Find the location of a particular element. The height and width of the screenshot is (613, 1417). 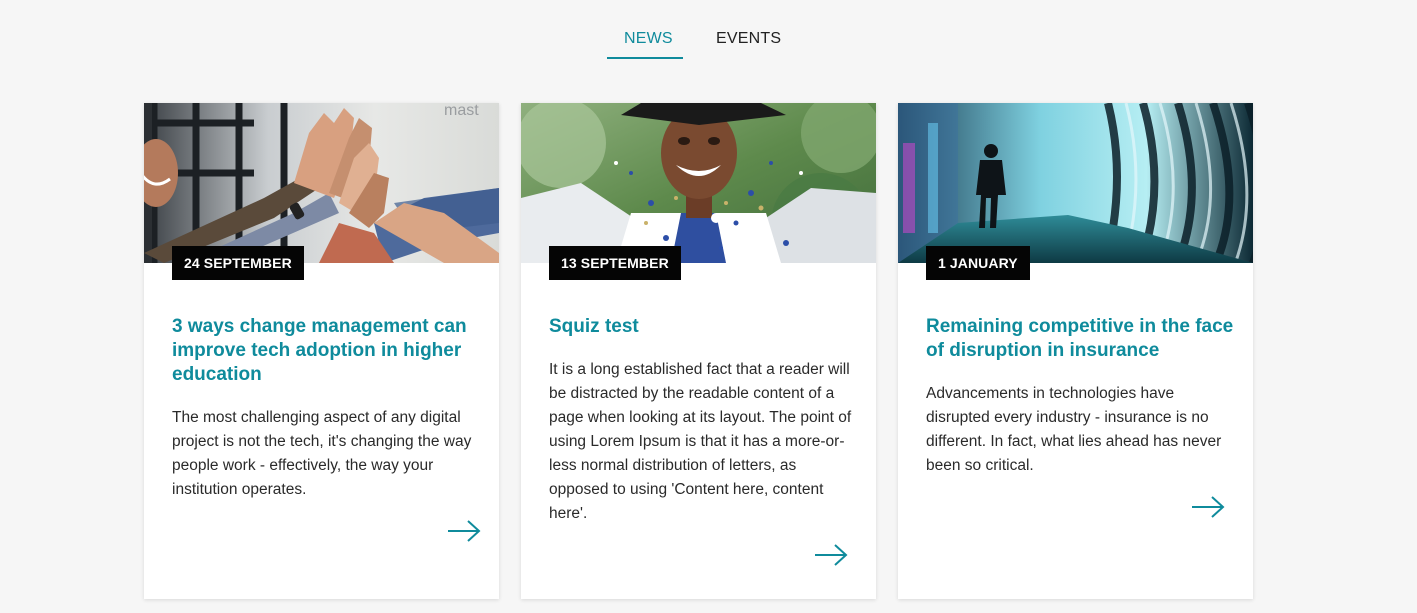

active-tab-indicator is located at coordinates (645, 58).